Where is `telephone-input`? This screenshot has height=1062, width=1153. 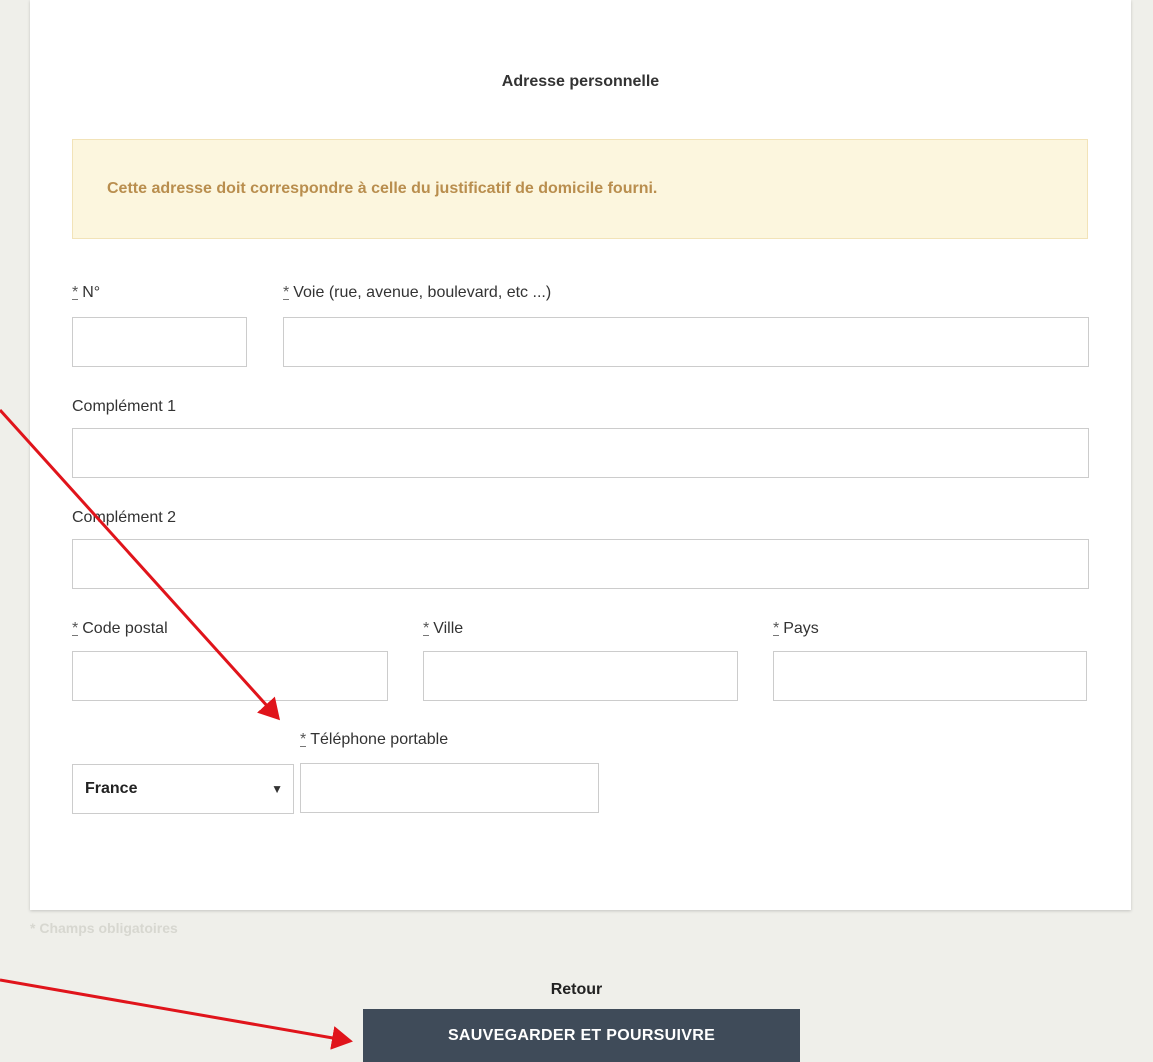 telephone-input is located at coordinates (449, 788).